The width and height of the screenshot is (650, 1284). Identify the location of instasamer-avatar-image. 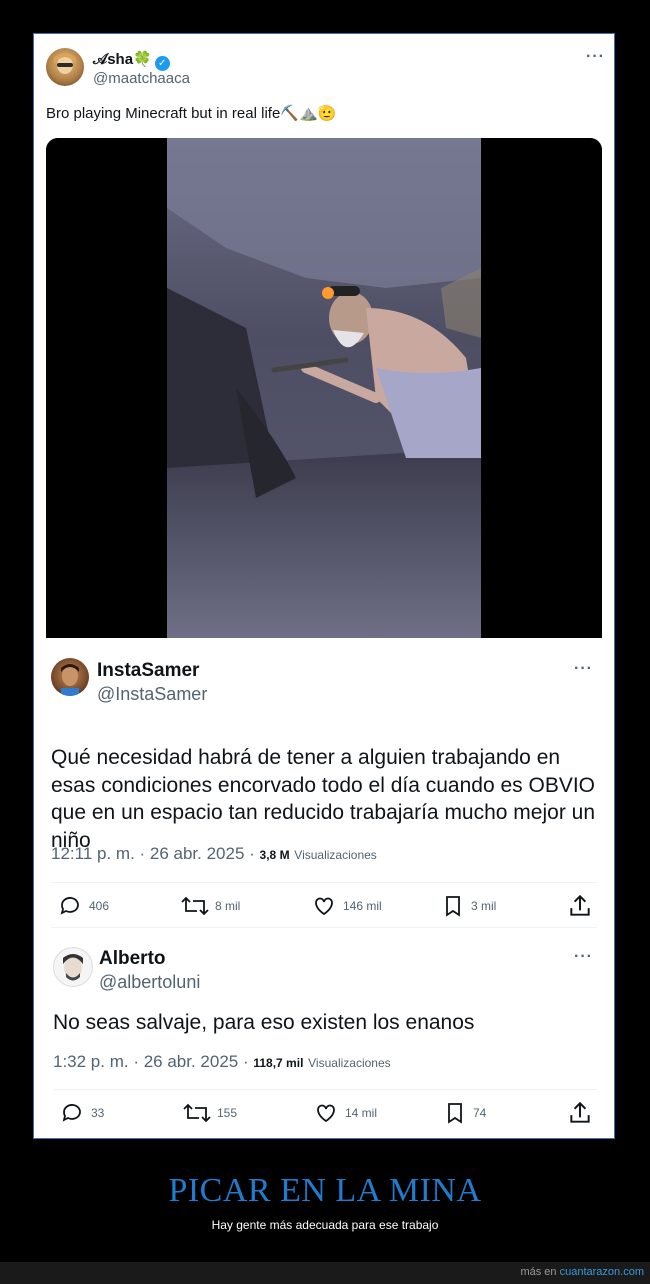
(70, 680).